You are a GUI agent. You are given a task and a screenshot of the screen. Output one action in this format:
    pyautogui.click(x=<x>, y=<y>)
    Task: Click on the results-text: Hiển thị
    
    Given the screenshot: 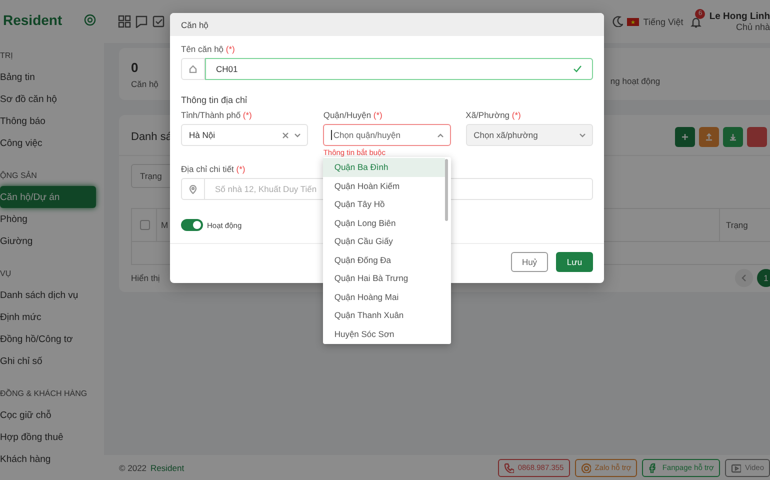 What is the action you would take?
    pyautogui.click(x=145, y=278)
    